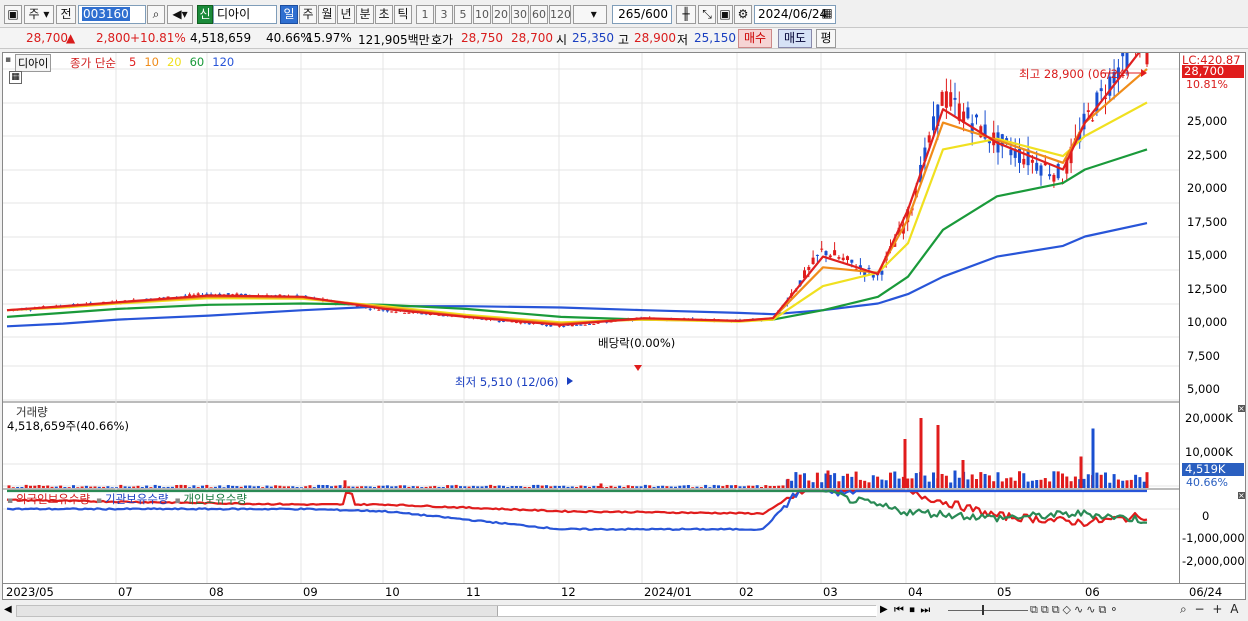  I want to click on scroll-right-icon: ▶, so click(884, 609).